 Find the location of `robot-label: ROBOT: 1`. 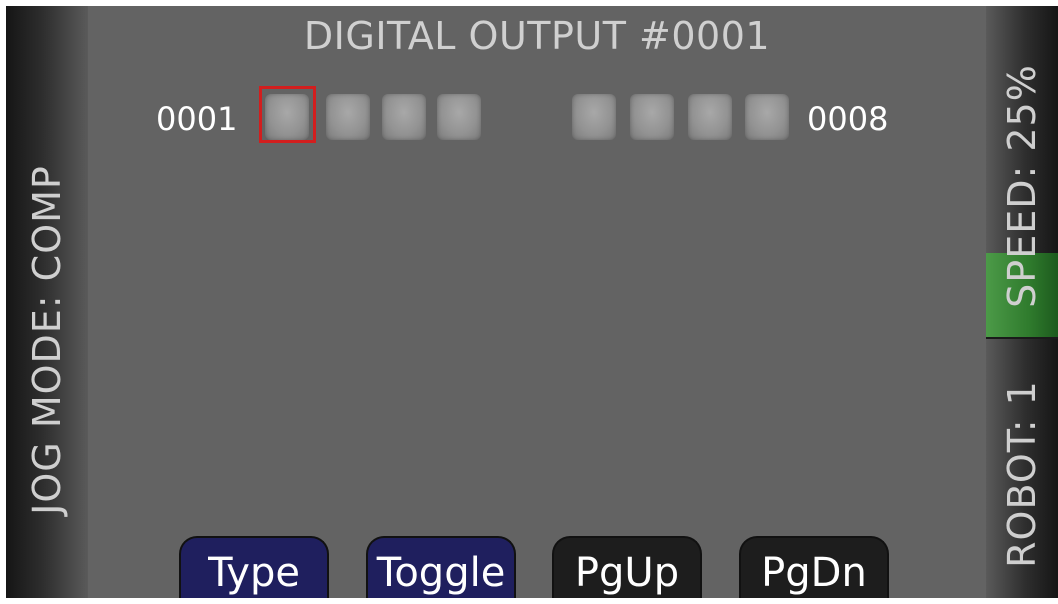

robot-label: ROBOT: 1 is located at coordinates (1022, 474).